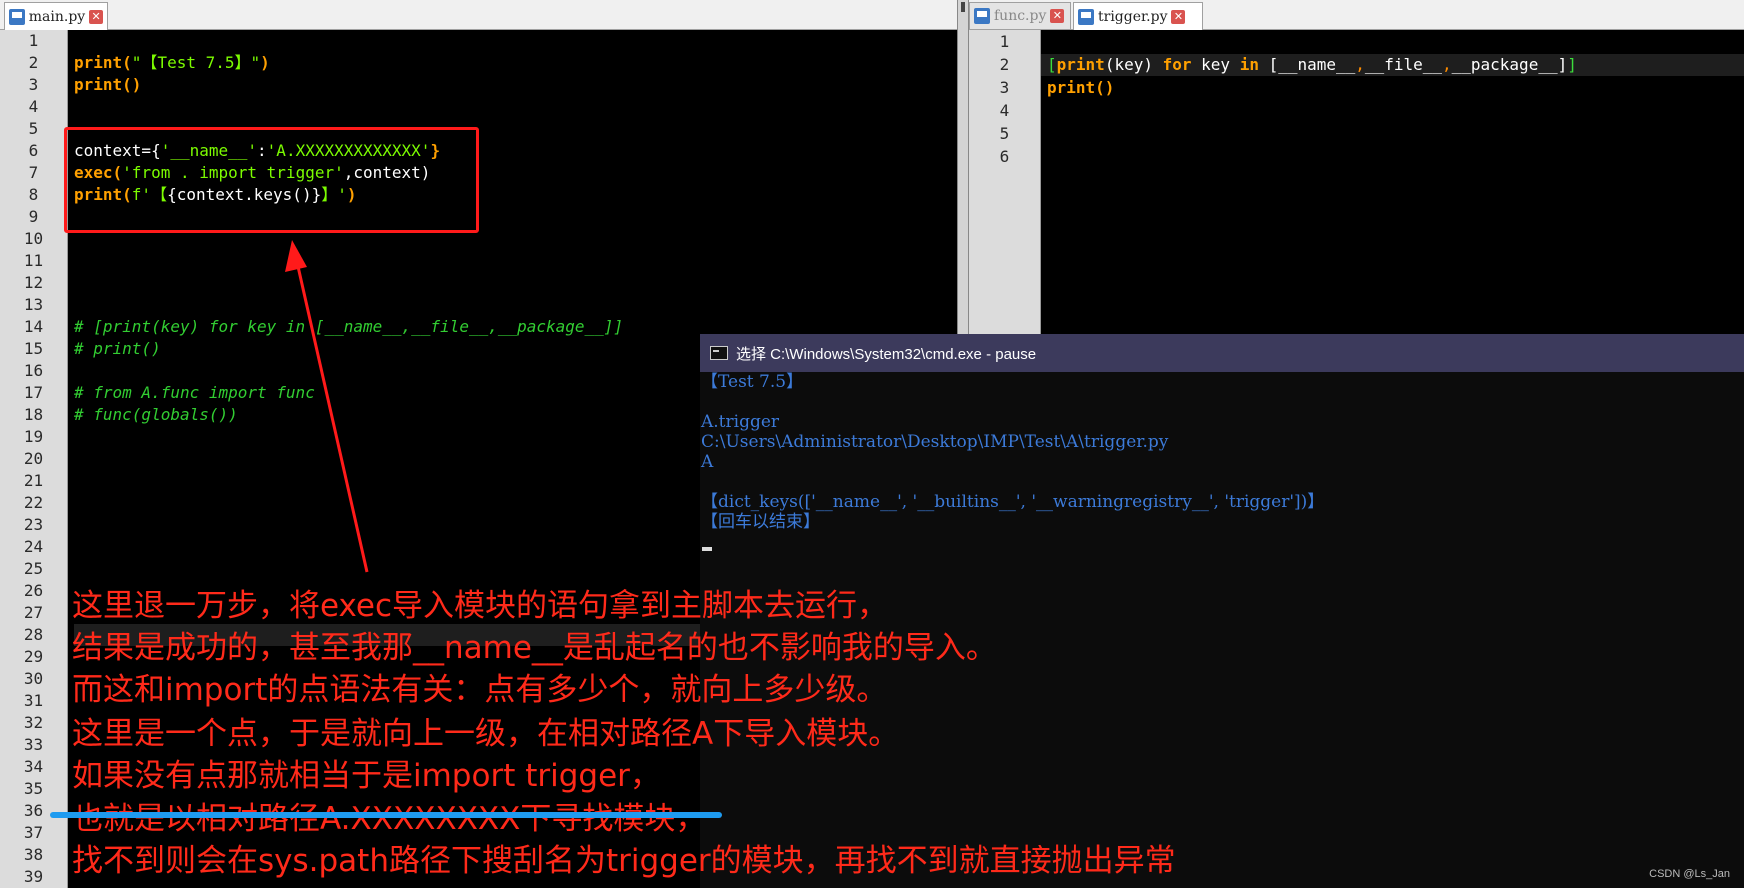 This screenshot has height=888, width=1744. What do you see at coordinates (33, 238) in the screenshot?
I see `line-number: 10` at bounding box center [33, 238].